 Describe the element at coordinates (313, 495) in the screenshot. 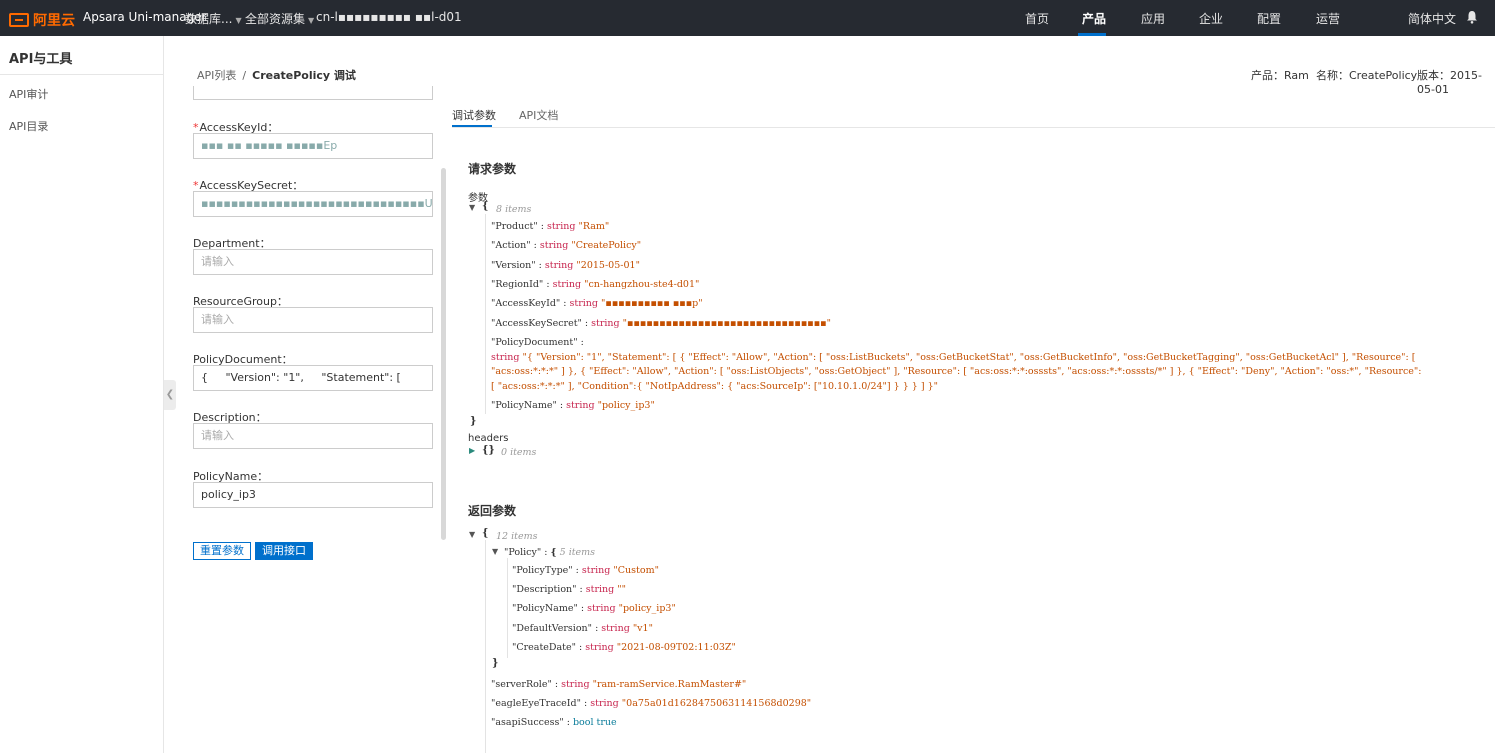

I see `policyname-input: policy_ip3` at that location.